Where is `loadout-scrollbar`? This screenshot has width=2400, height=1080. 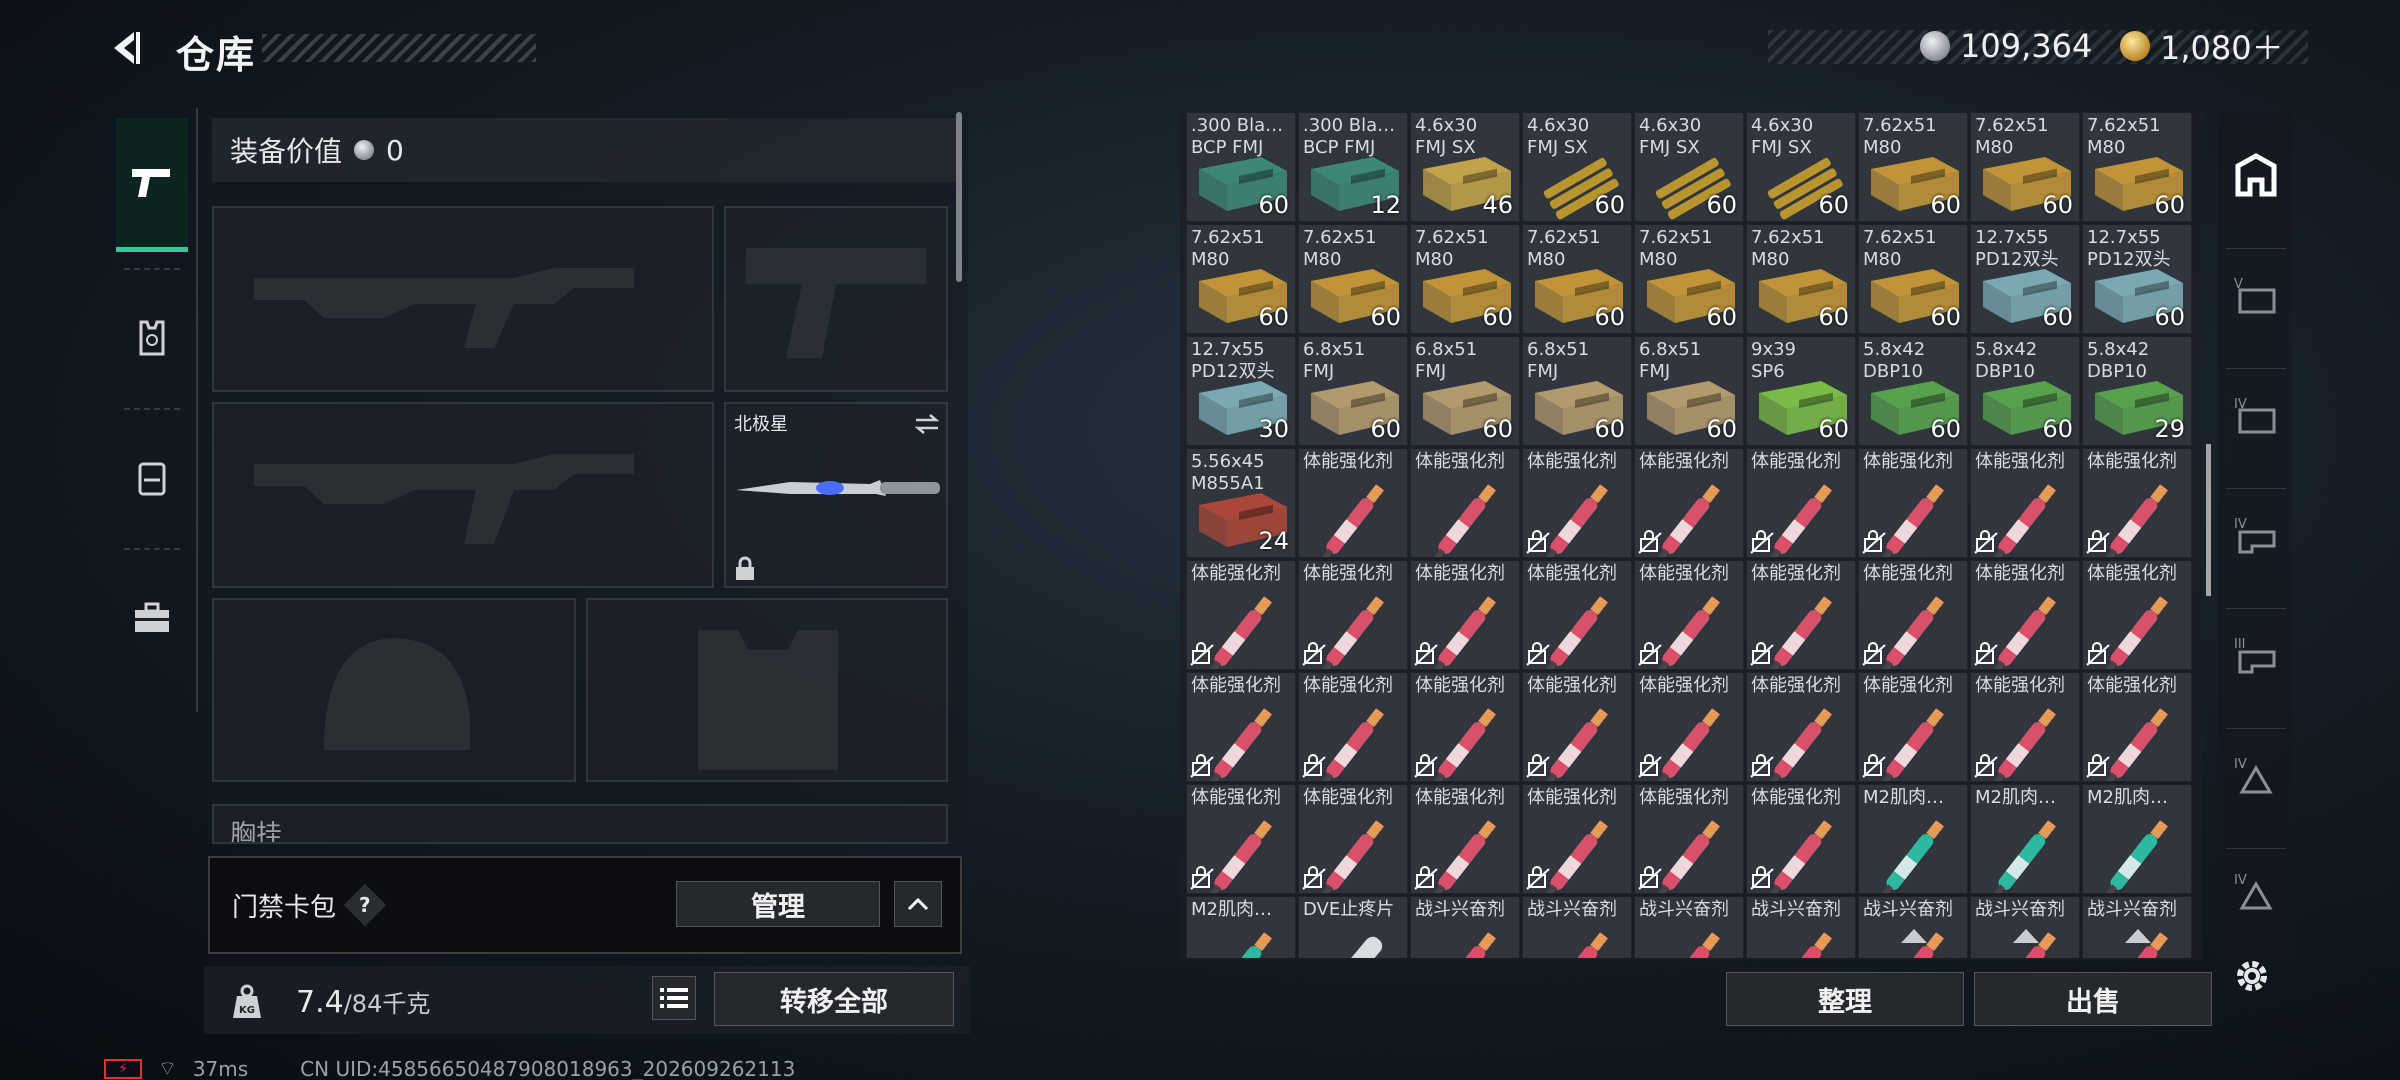 loadout-scrollbar is located at coordinates (959, 197).